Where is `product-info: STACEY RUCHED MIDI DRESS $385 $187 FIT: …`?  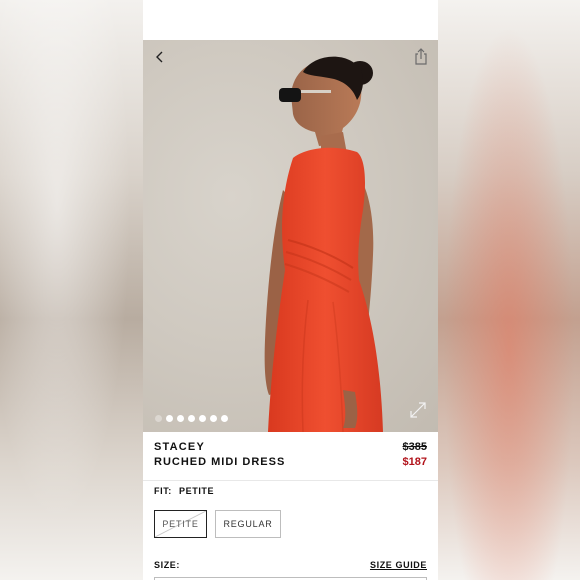 product-info: STACEY RUCHED MIDI DRESS $385 $187 FIT: … is located at coordinates (290, 506).